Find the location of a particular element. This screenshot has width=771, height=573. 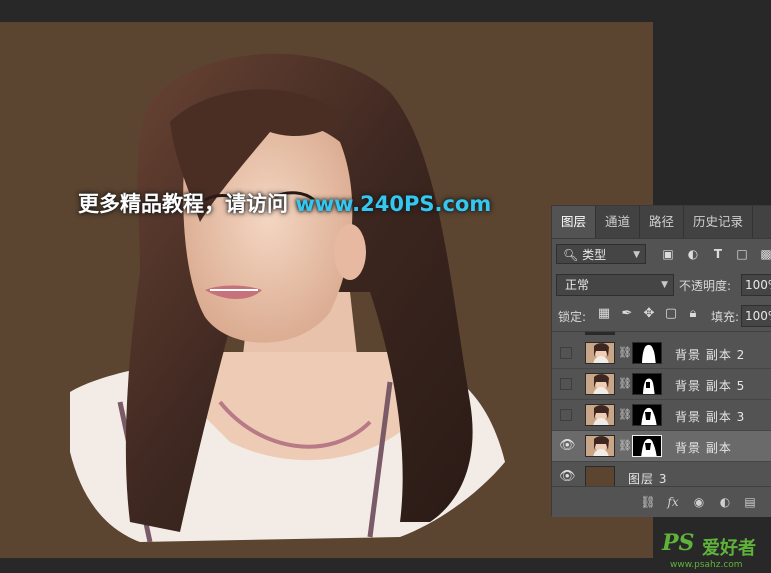

folder-icon: ▤ is located at coordinates (750, 502).